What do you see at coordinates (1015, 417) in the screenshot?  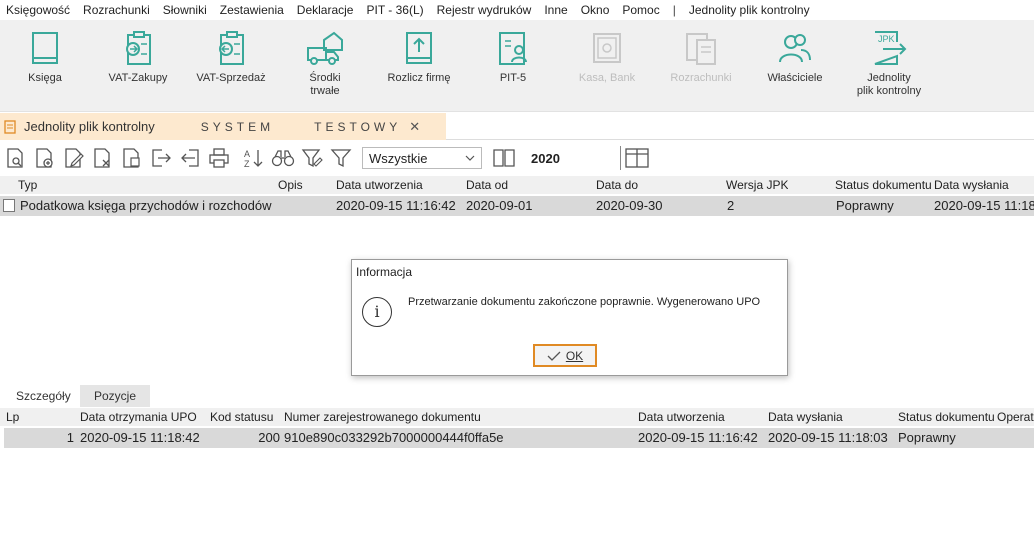 I see `col-operator: Operator` at bounding box center [1015, 417].